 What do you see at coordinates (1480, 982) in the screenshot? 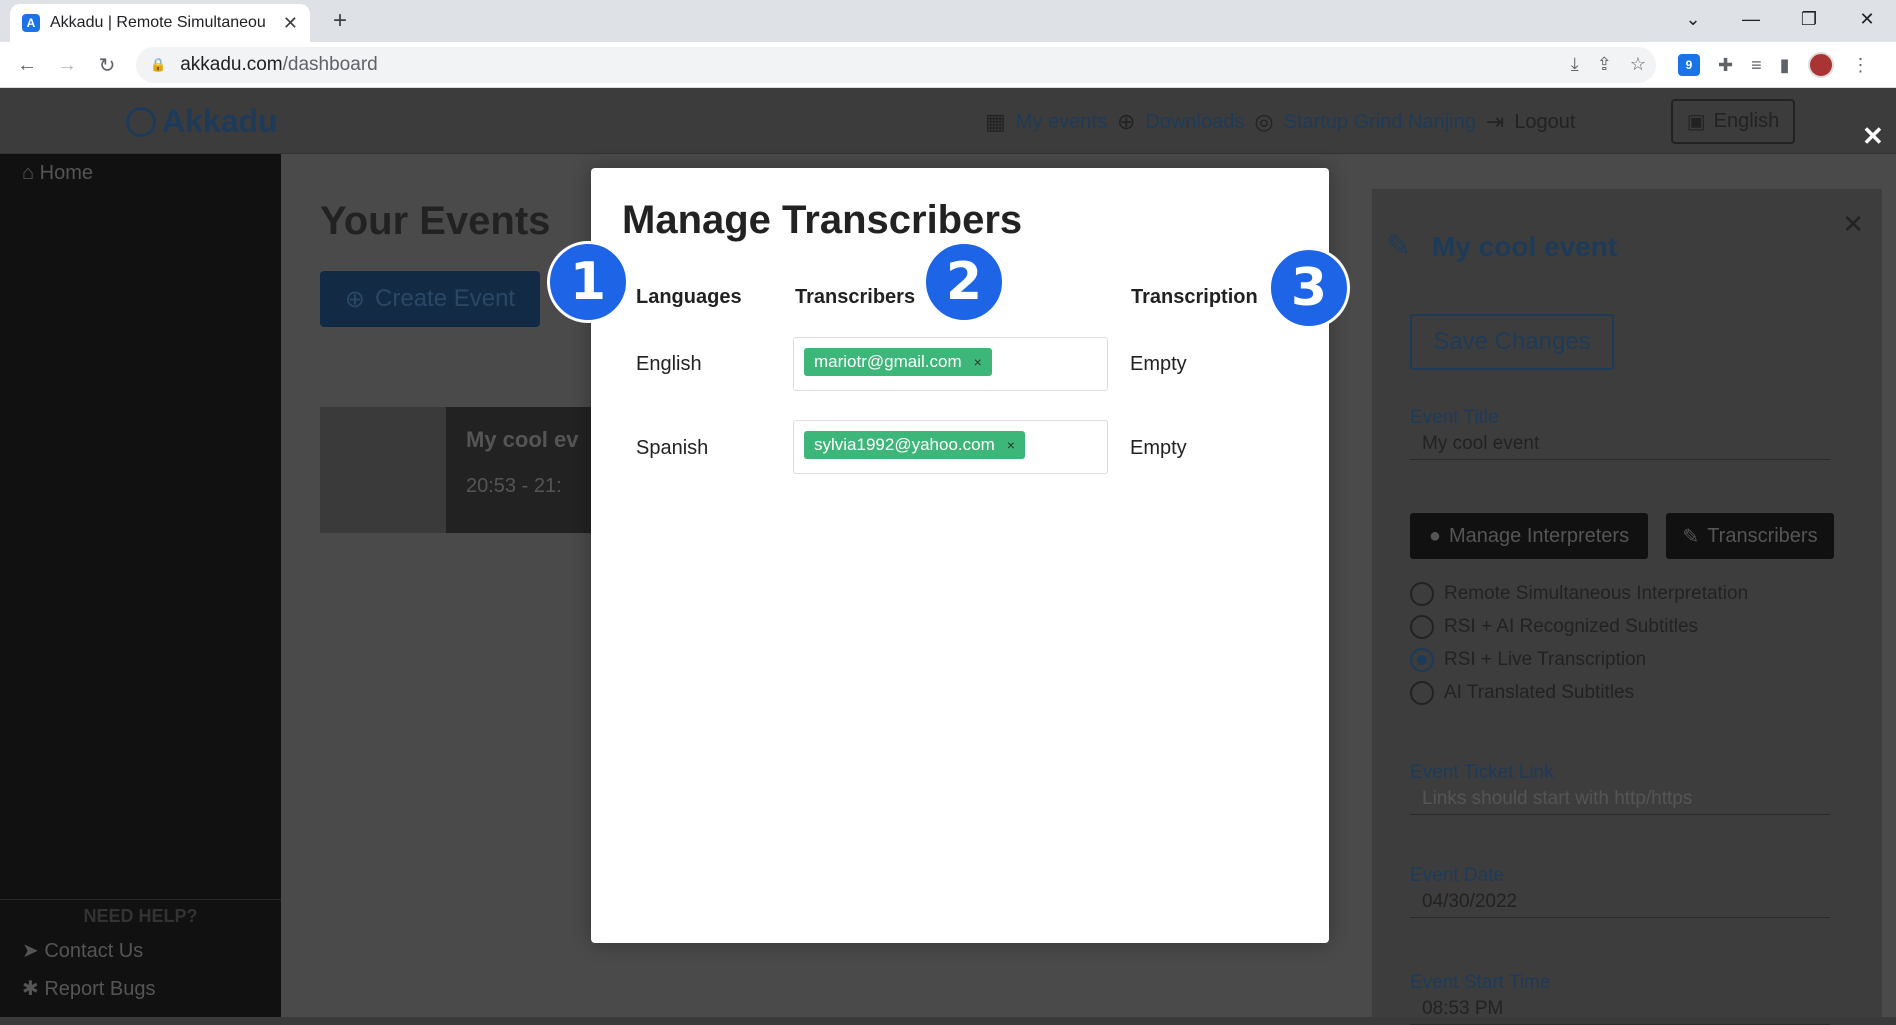
I see `start-time-label: Event Start Time` at bounding box center [1480, 982].